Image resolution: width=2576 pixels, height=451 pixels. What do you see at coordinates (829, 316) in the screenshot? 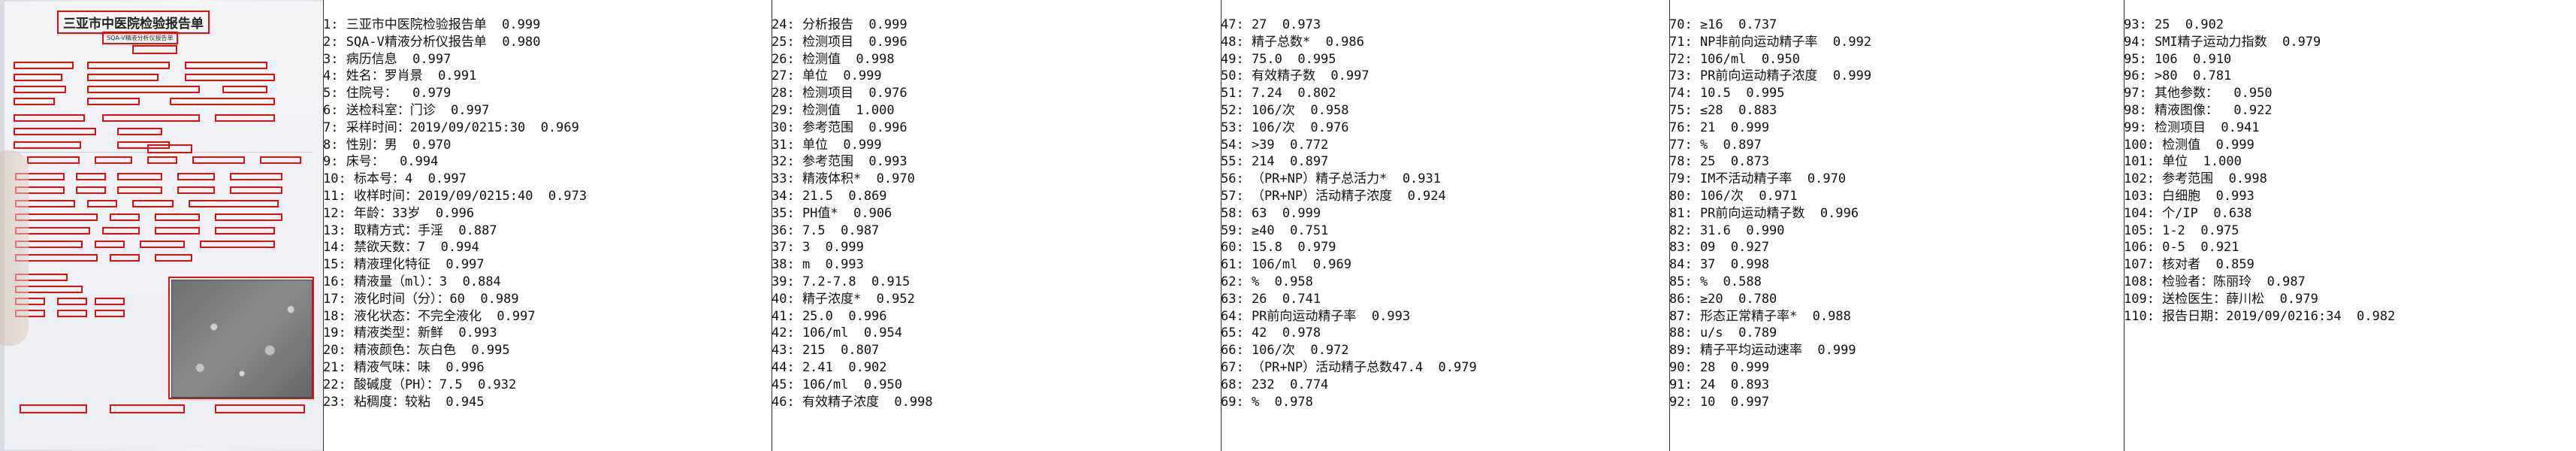
I see `ocr-line: 41: 25.0 0.996` at bounding box center [829, 316].